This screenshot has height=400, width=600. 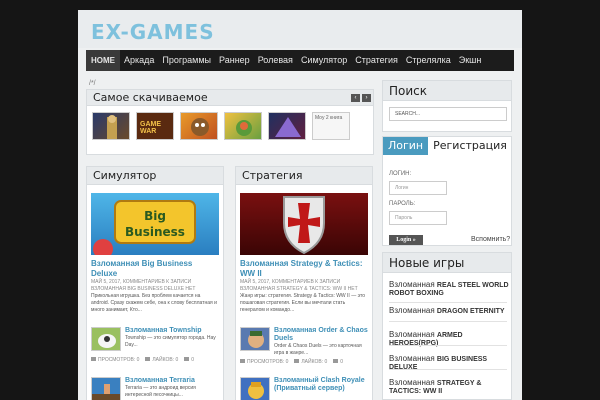 I want to click on header: EX-GAMES, so click(x=300, y=29).